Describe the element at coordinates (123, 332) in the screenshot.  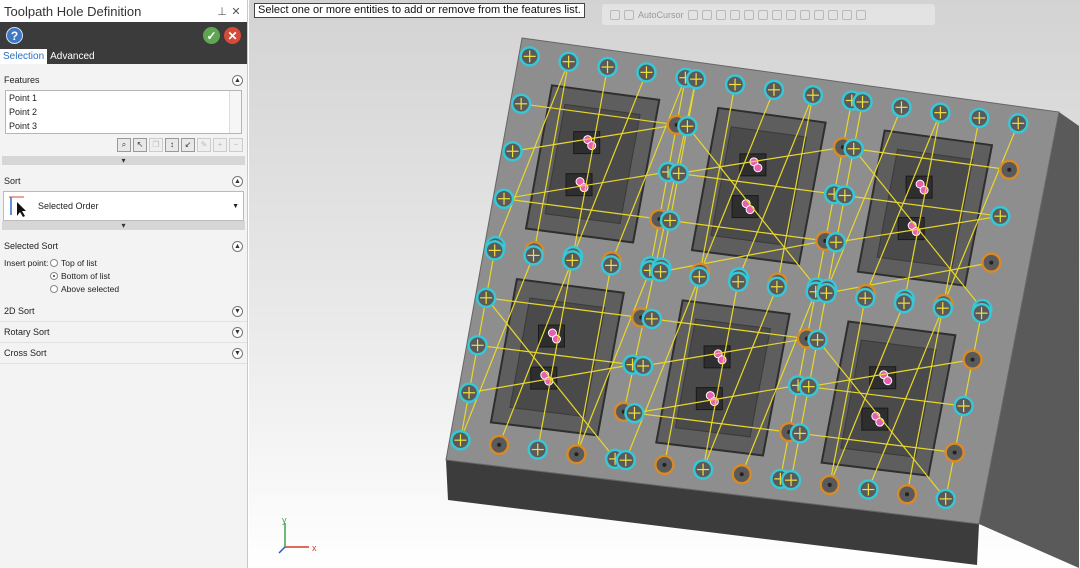
I see `rotary-sort-section: Rotary Sort ▼` at that location.